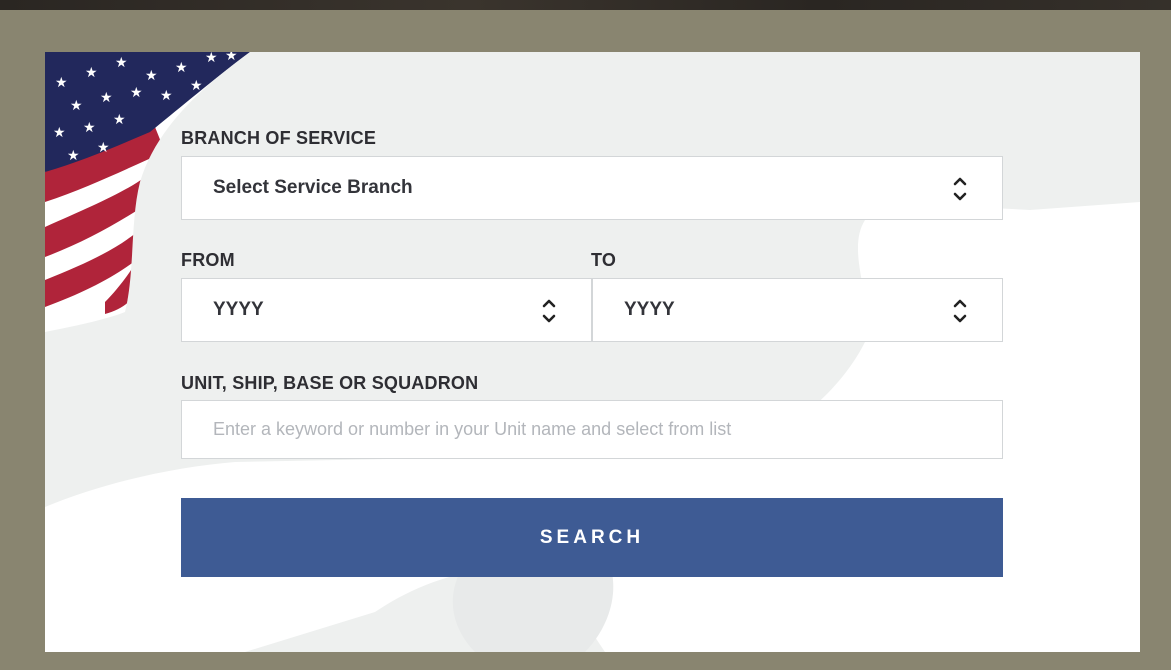 This screenshot has height=670, width=1171. What do you see at coordinates (330, 383) in the screenshot?
I see `unit-label: UNIT, SHIP, BASE OR SQUADRON` at bounding box center [330, 383].